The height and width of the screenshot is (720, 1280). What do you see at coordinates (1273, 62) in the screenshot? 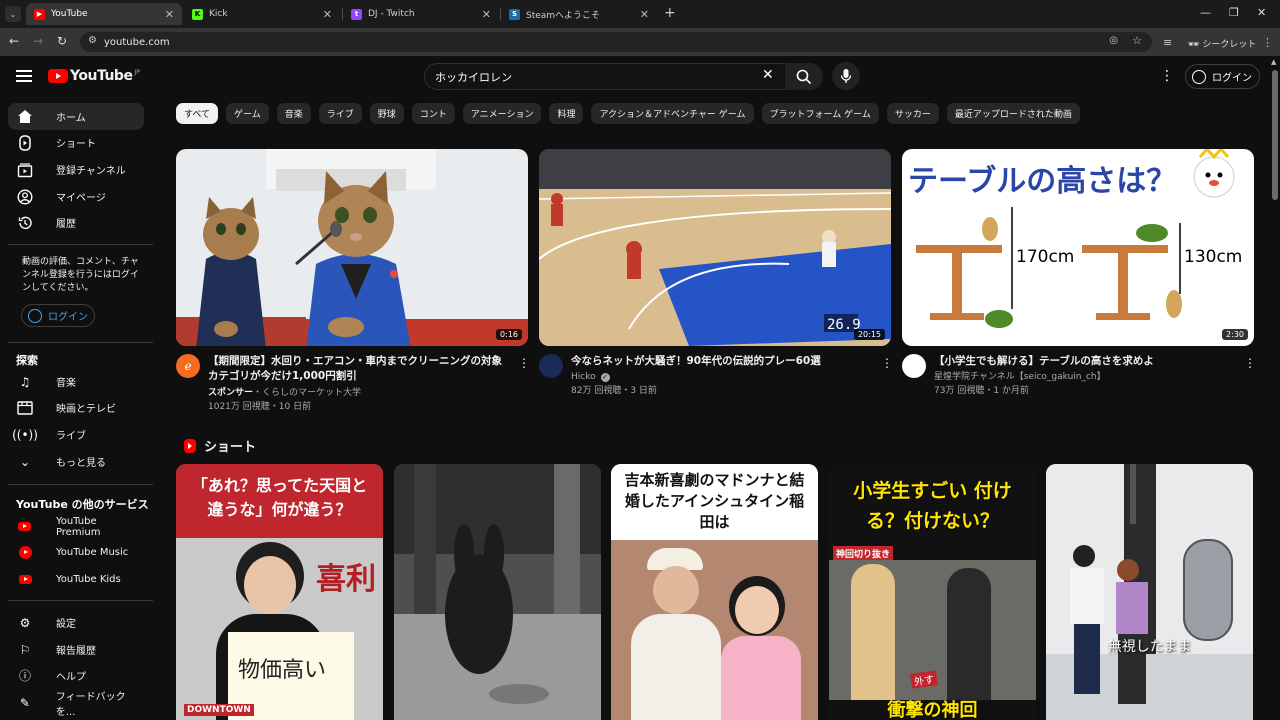
I see `scroll-up-icon: ▲` at bounding box center [1273, 62].